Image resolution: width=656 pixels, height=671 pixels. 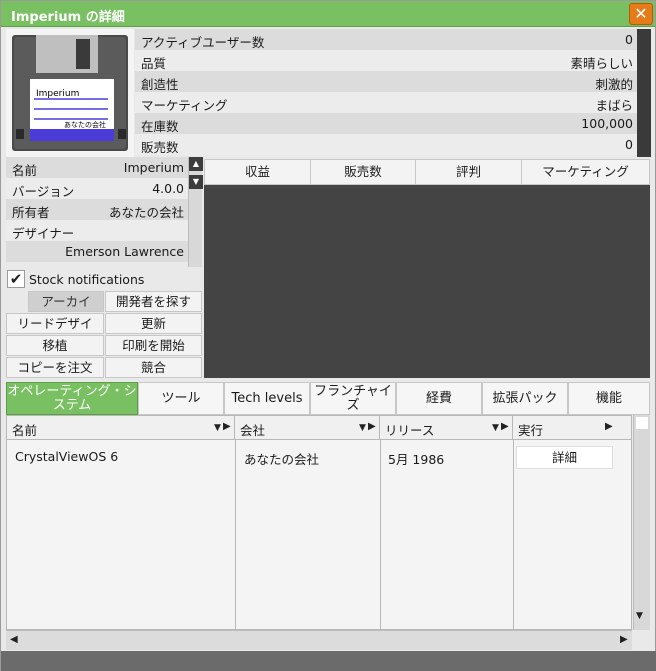 I want to click on tab-franchise: フランチャイズ, so click(x=353, y=398).